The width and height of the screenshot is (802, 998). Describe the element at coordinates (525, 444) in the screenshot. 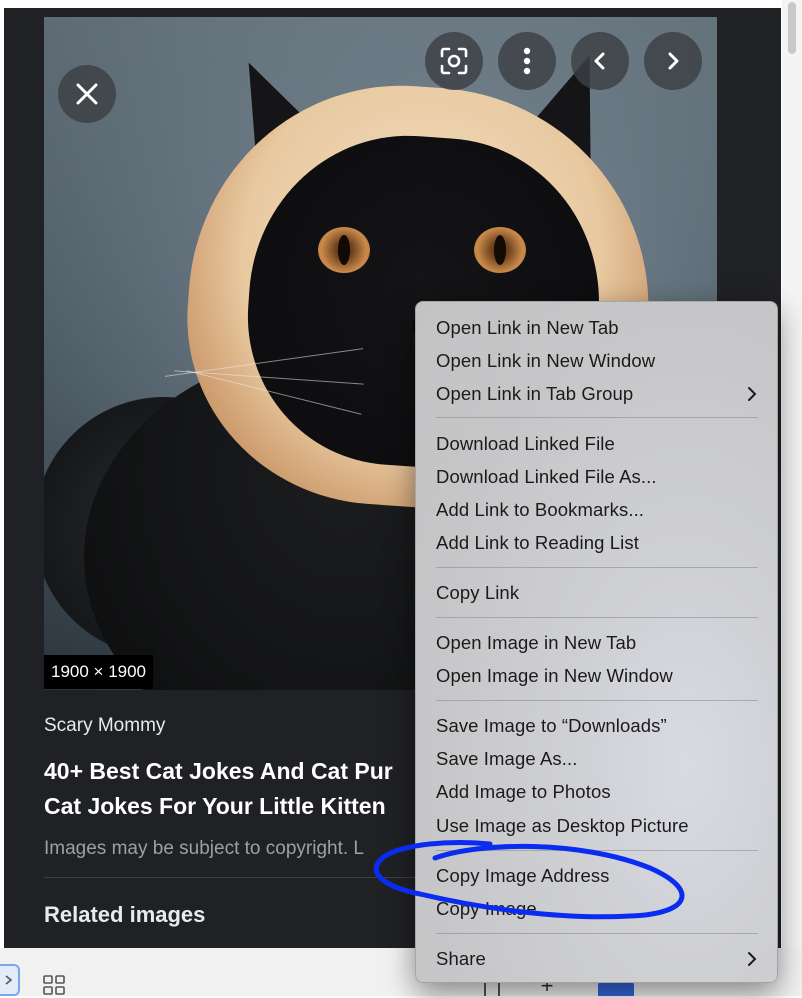

I see `menu-item-download-linked-file: Download Linked File` at that location.